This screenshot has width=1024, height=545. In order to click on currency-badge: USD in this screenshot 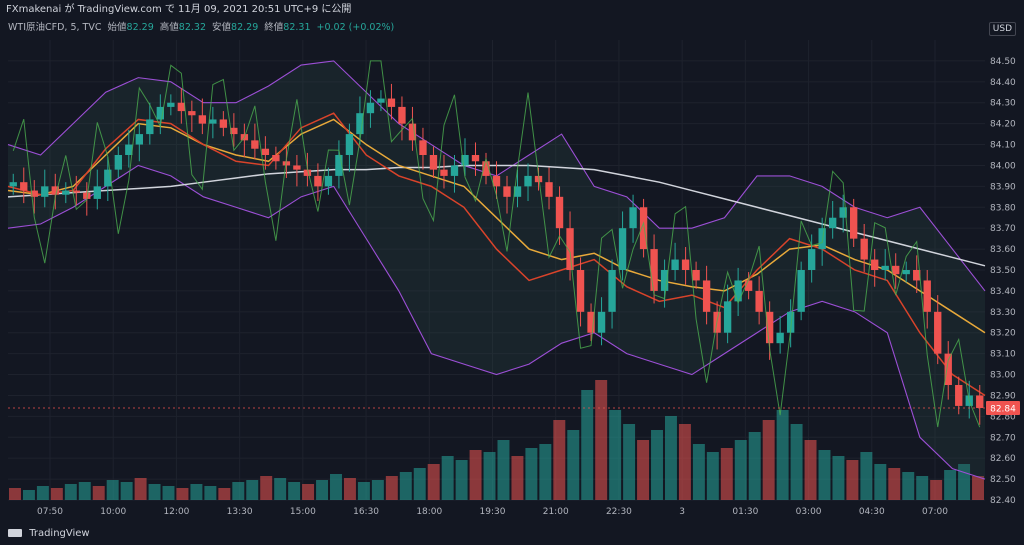, I will do `click(1002, 29)`.